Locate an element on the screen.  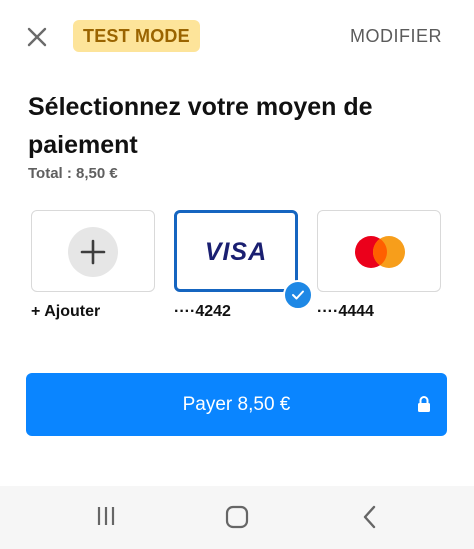
home-icon is located at coordinates (237, 517).